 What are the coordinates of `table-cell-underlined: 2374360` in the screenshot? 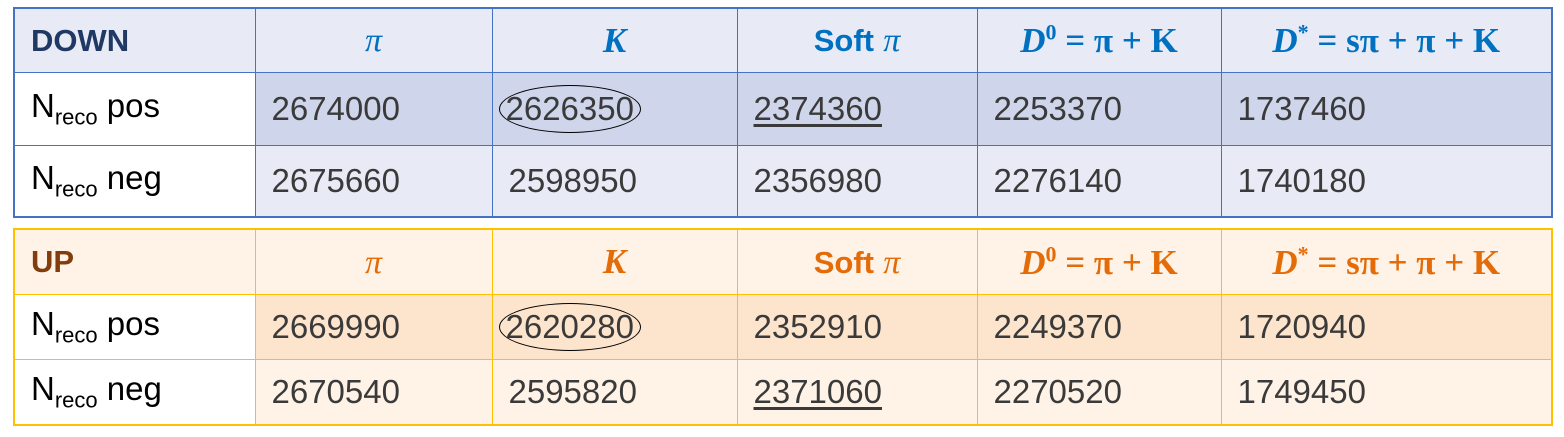 It's located at (857, 109).